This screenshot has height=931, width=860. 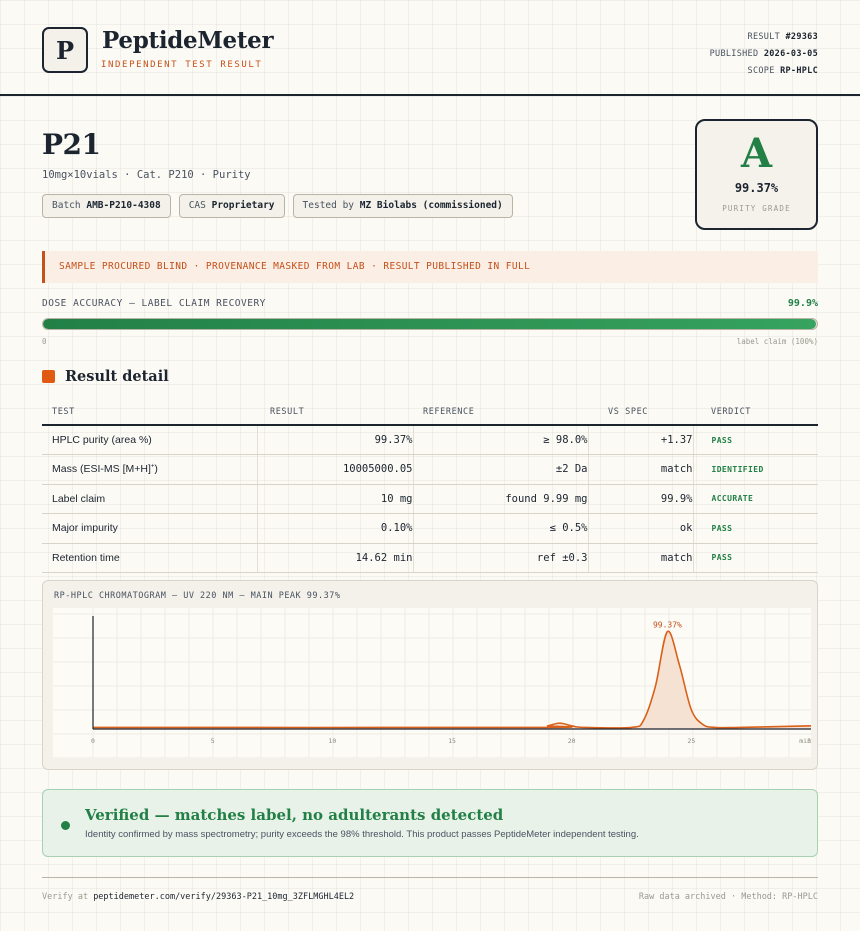 I want to click on cell-vs-spec: ok, so click(x=641, y=528).